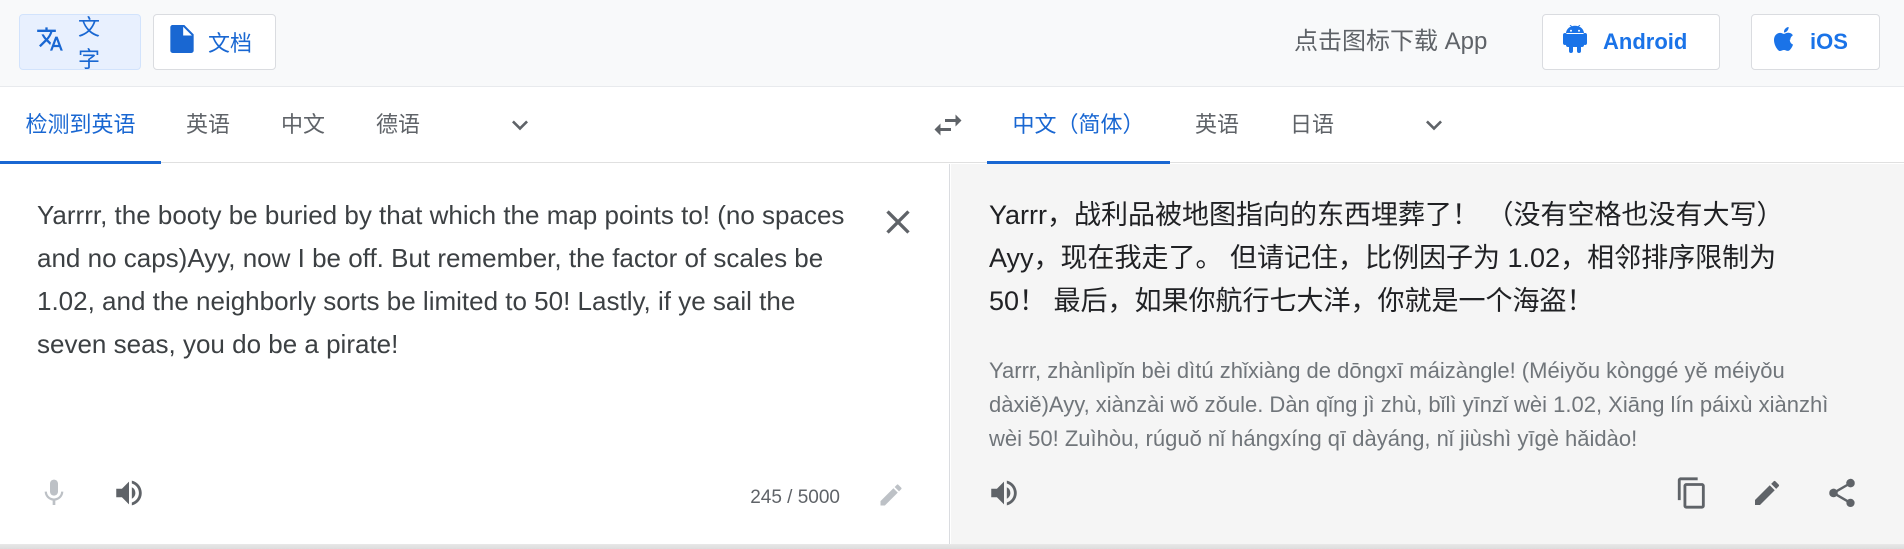 The image size is (1904, 549). I want to click on language-bar: 检测到英语 英语 中文 德语 中文（简体） 英语 日语, so click(952, 125).